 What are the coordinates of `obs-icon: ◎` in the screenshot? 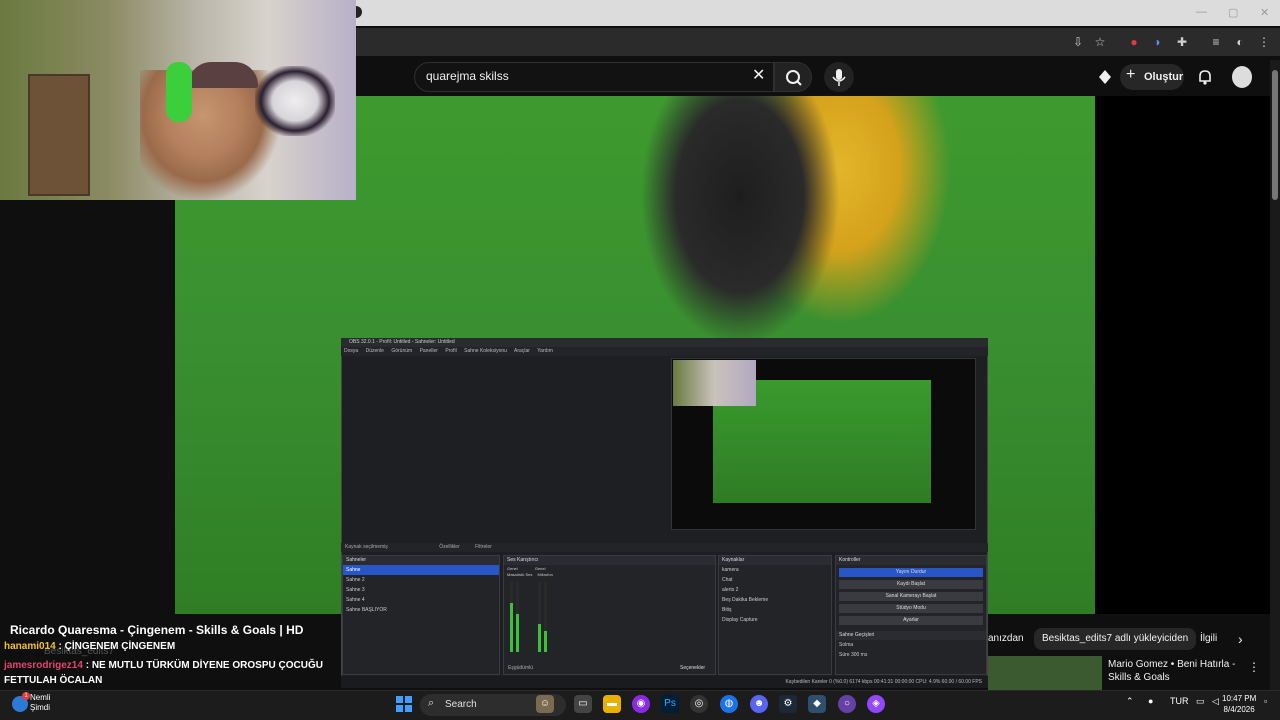 It's located at (699, 704).